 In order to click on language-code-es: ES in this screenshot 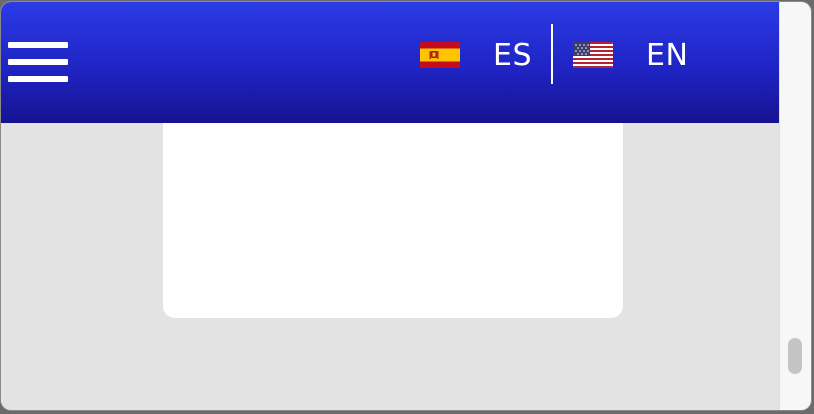, I will do `click(512, 55)`.